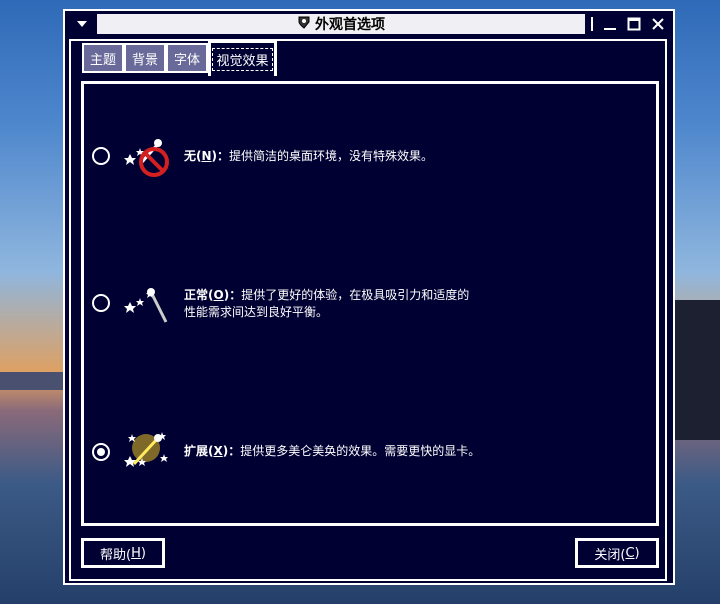 This screenshot has width=720, height=604. Describe the element at coordinates (349, 304) in the screenshot. I see `option-normal-text: 正常(O)：提供了更好的体验，在极具吸引力和适度的 性能需求间达到良好平衡。` at that location.